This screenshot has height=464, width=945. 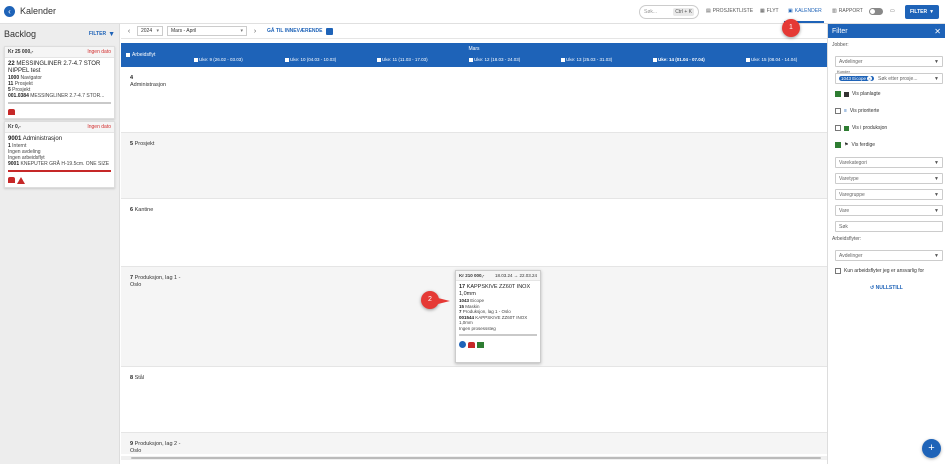 What do you see at coordinates (207, 31) in the screenshot?
I see `range-select: Mars - April ▾` at bounding box center [207, 31].